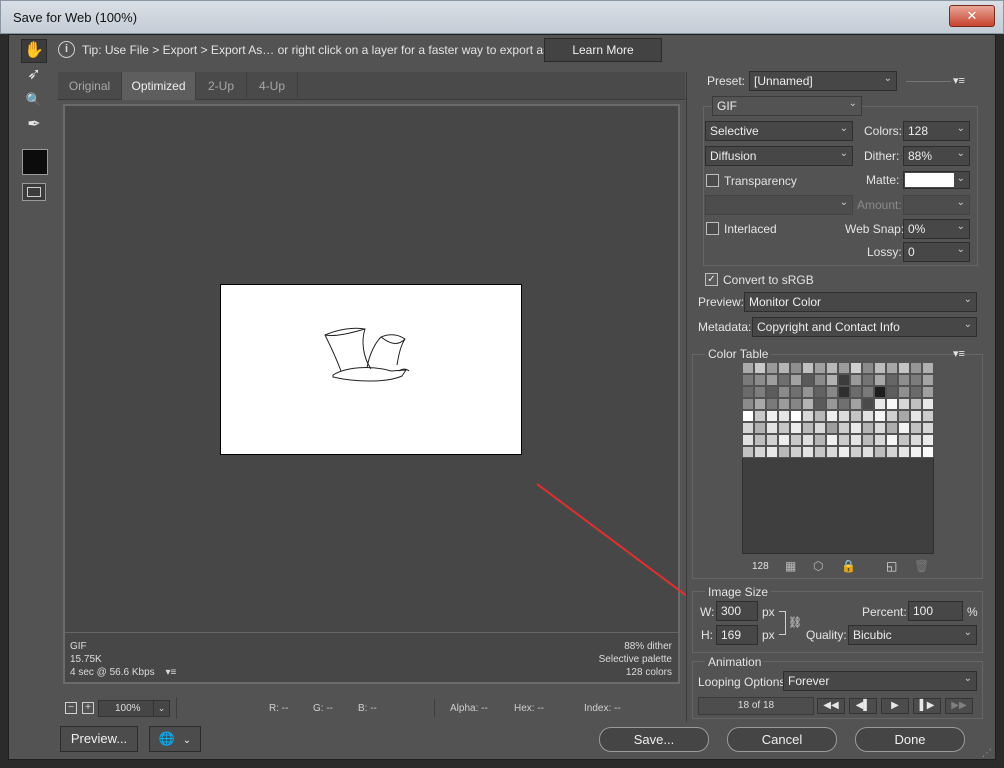  What do you see at coordinates (818, 566) in the screenshot?
I see `web-shift-icon: ⬡` at bounding box center [818, 566].